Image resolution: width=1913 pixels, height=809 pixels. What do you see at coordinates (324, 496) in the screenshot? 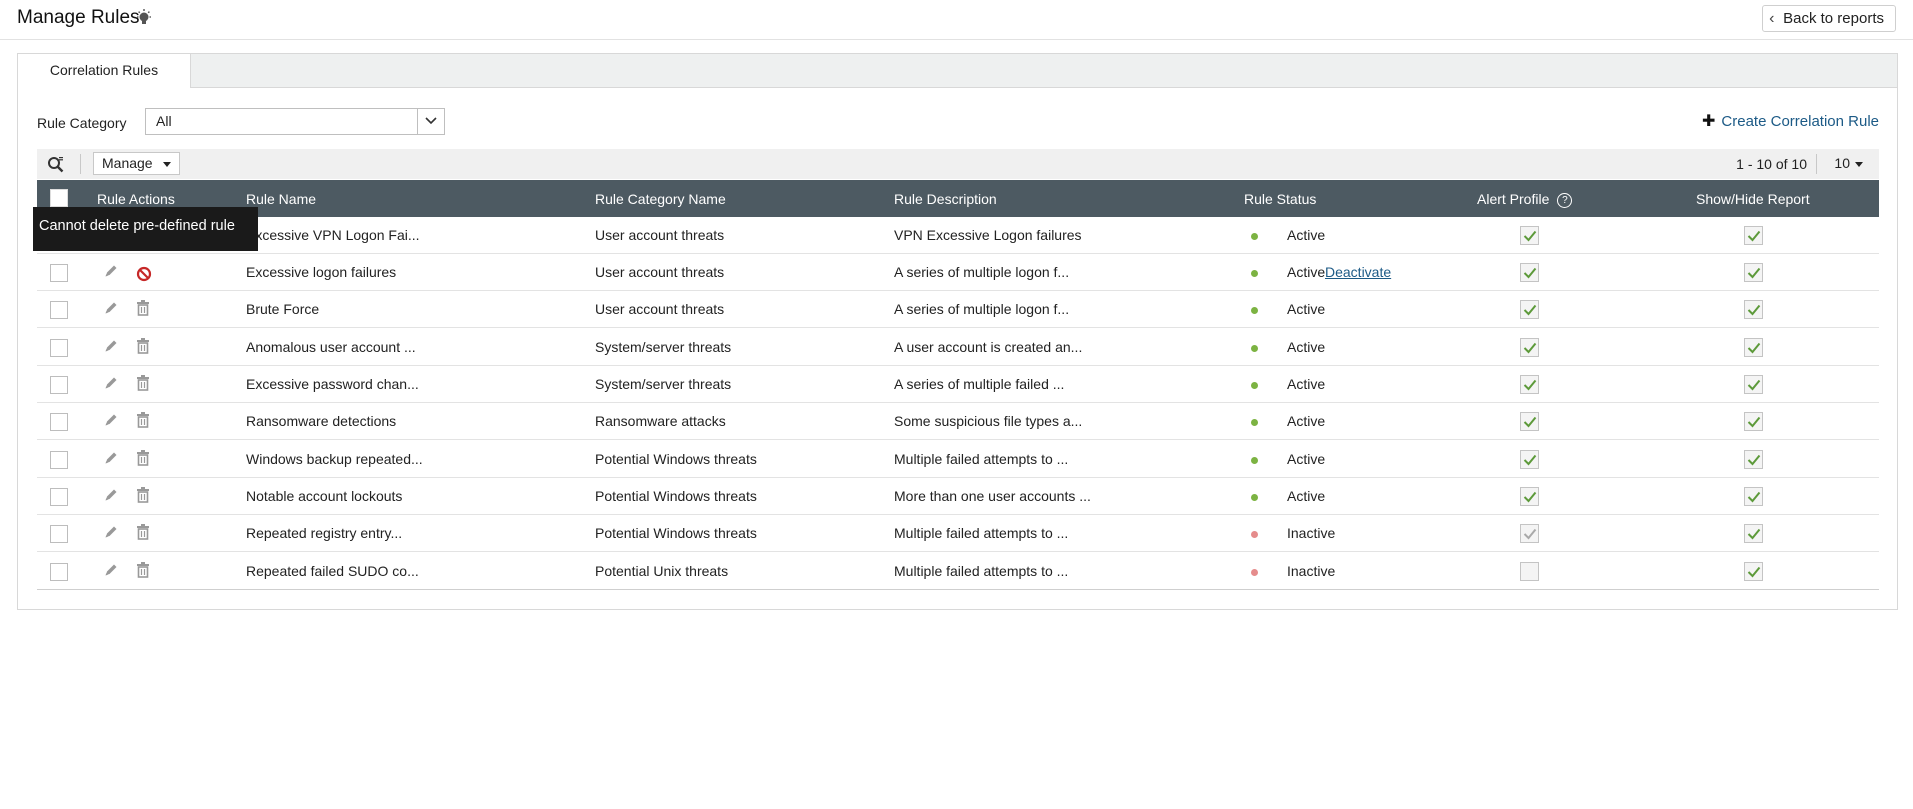
I see `rule-name: Notable account lockouts` at bounding box center [324, 496].